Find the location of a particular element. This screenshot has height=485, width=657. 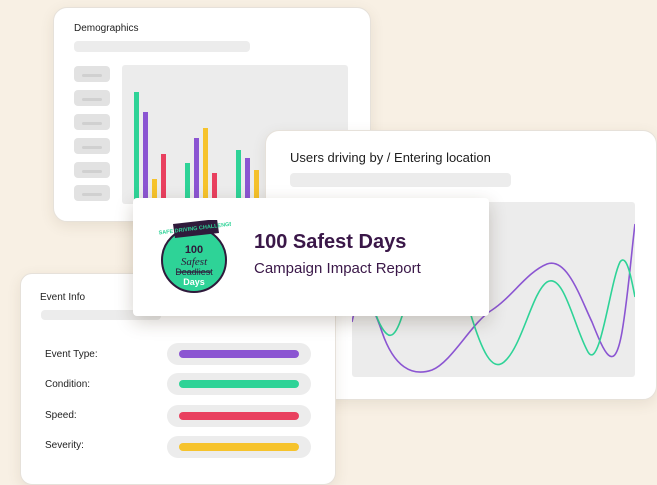

speed-bar is located at coordinates (239, 416).